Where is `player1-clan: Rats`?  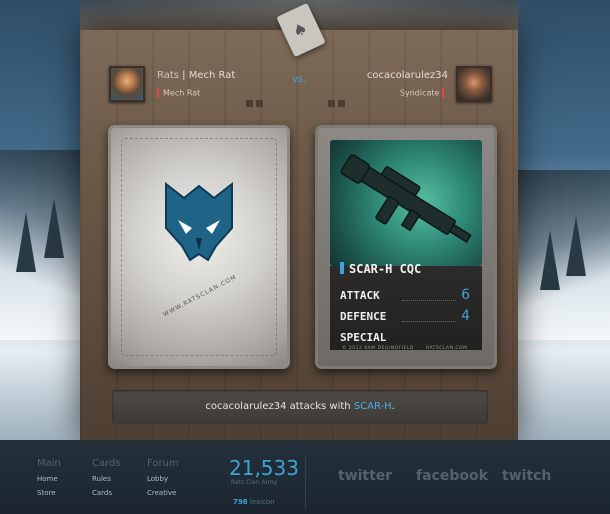 player1-clan: Rats is located at coordinates (168, 75).